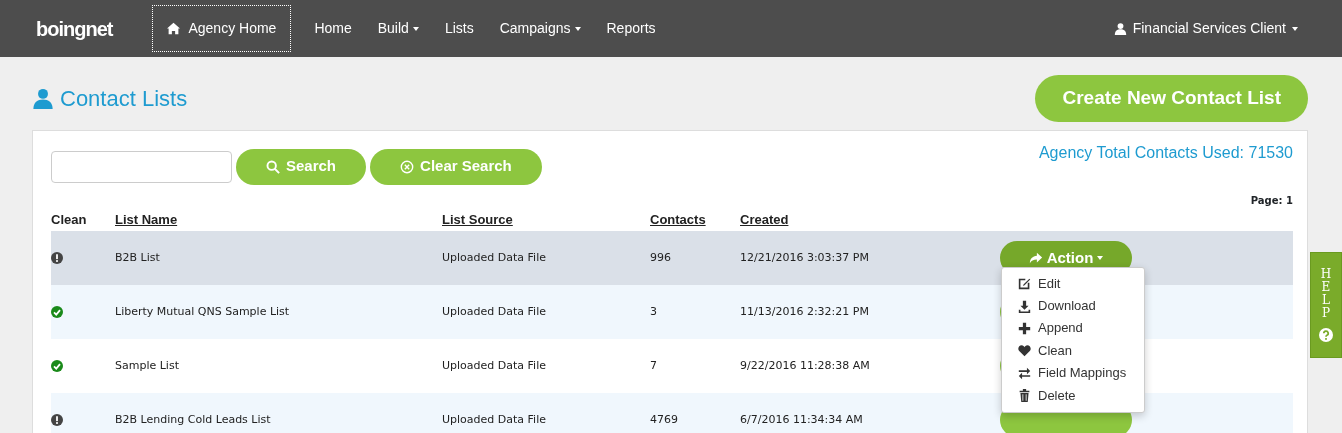 Image resolution: width=1342 pixels, height=433 pixels. What do you see at coordinates (193, 419) in the screenshot?
I see `table-cell-text: B2B Lending Cold Leads List` at bounding box center [193, 419].